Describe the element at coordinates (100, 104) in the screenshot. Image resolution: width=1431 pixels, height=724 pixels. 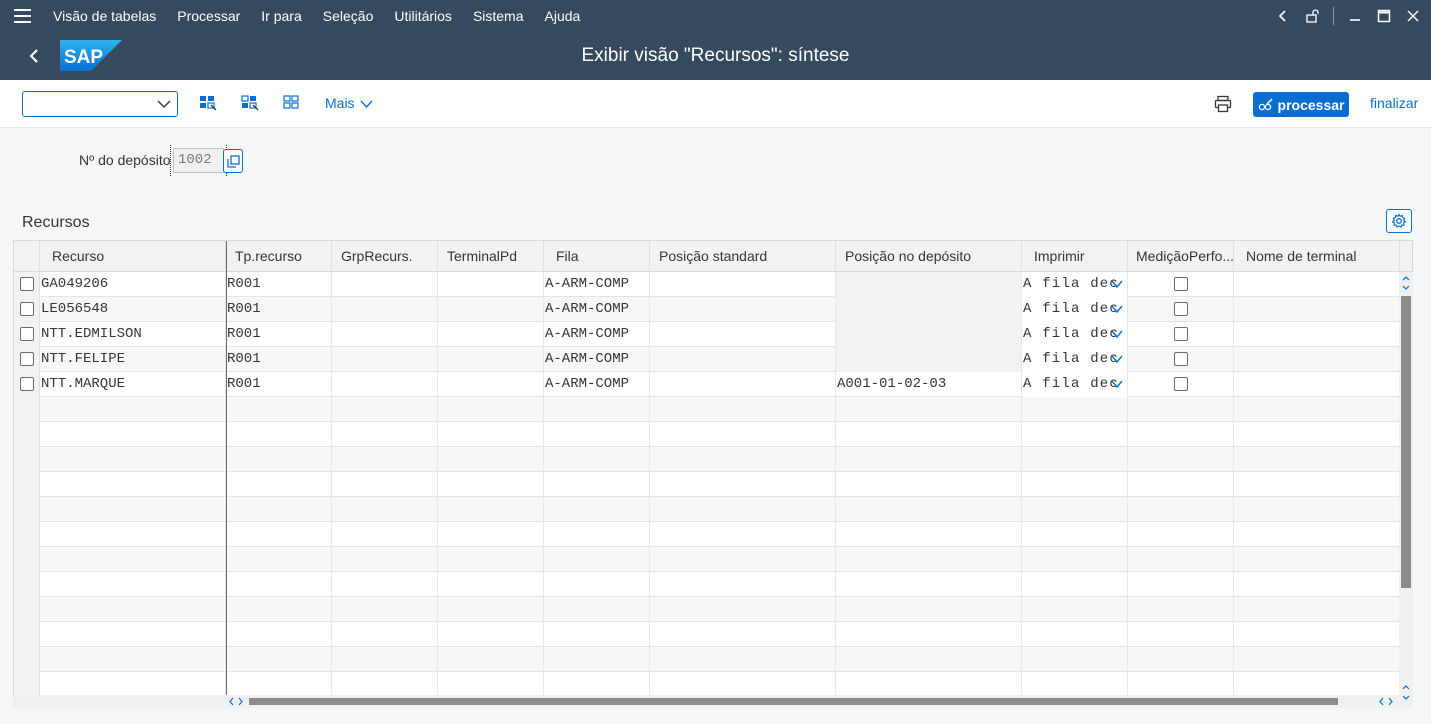
I see `variant-dropdown` at that location.